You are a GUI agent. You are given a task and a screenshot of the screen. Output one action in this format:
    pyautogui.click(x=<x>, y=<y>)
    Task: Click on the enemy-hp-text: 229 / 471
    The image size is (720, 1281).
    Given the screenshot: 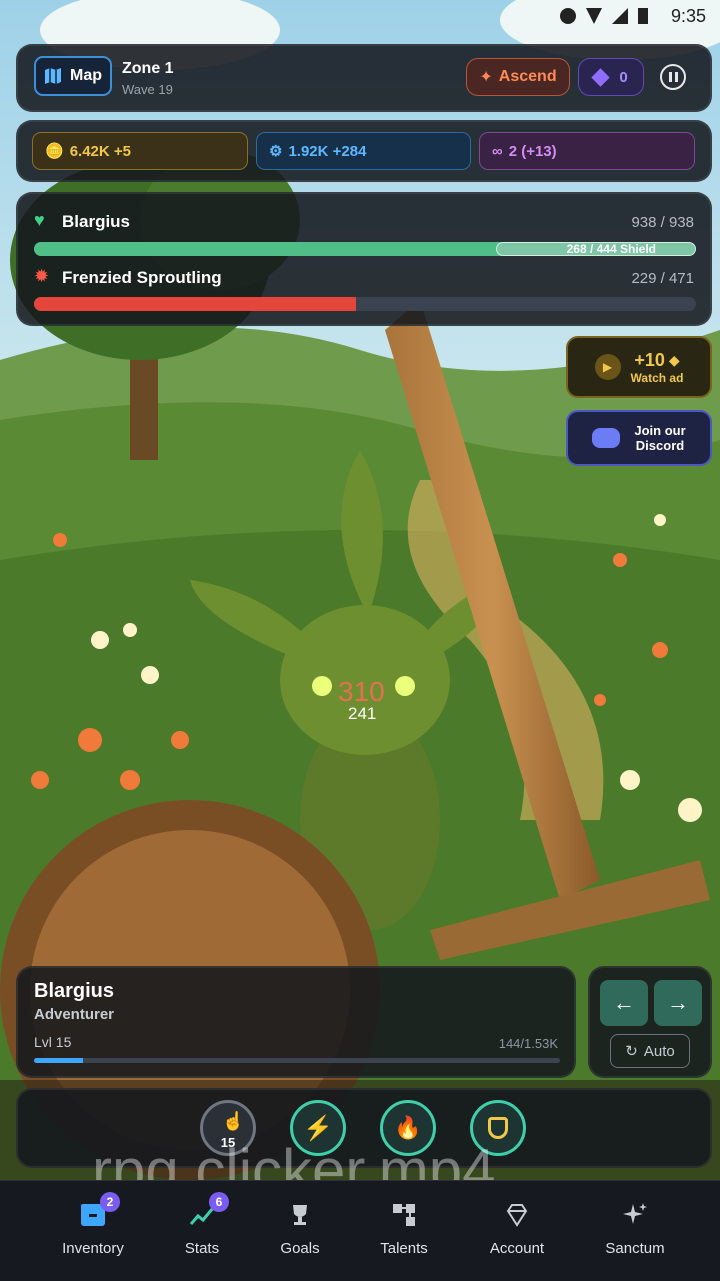 What is the action you would take?
    pyautogui.click(x=662, y=278)
    